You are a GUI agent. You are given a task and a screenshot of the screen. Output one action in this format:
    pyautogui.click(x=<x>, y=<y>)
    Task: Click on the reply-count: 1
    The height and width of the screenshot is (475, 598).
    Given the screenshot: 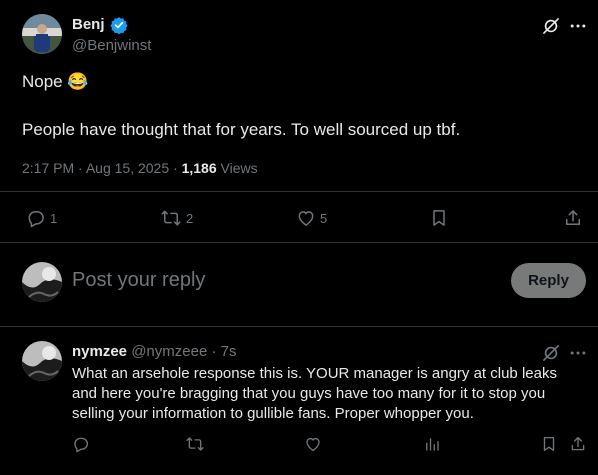 What is the action you would take?
    pyautogui.click(x=54, y=218)
    